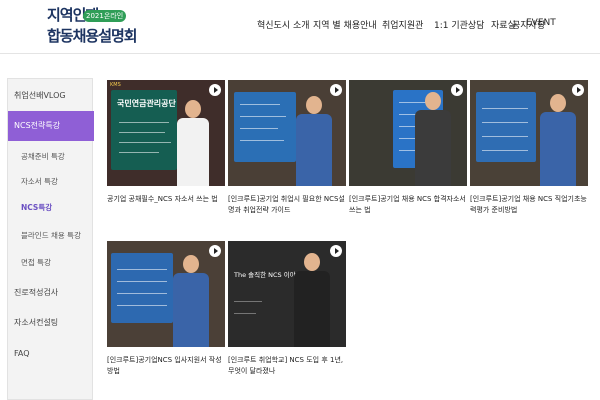 The image size is (600, 400). I want to click on sidebar-item-resume-lecture: 자소서 특강, so click(51, 181).